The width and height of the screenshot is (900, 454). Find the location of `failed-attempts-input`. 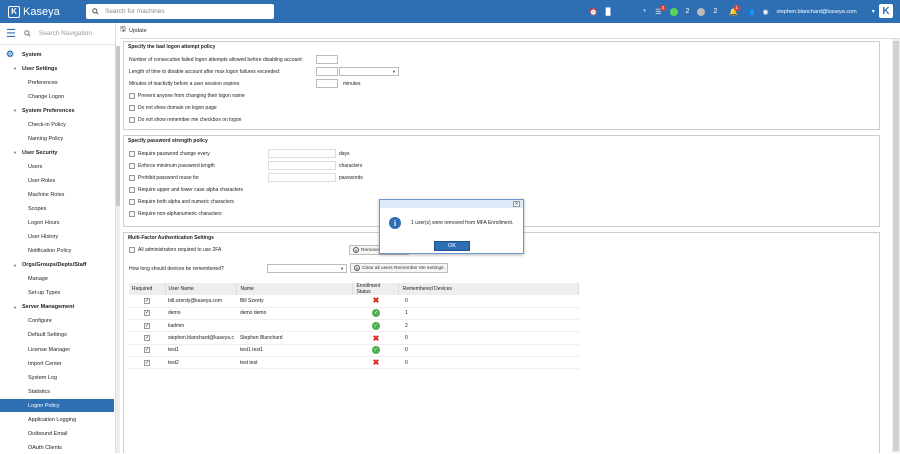

failed-attempts-input is located at coordinates (327, 59).